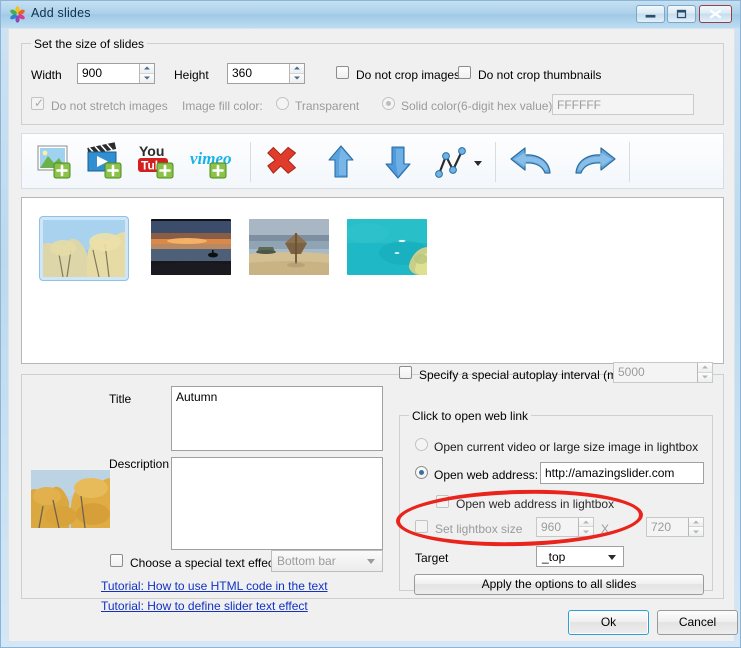 This screenshot has height=648, width=741. Describe the element at coordinates (37, 103) in the screenshot. I see `do-not-stretch-images-checkbox: ✓` at that location.